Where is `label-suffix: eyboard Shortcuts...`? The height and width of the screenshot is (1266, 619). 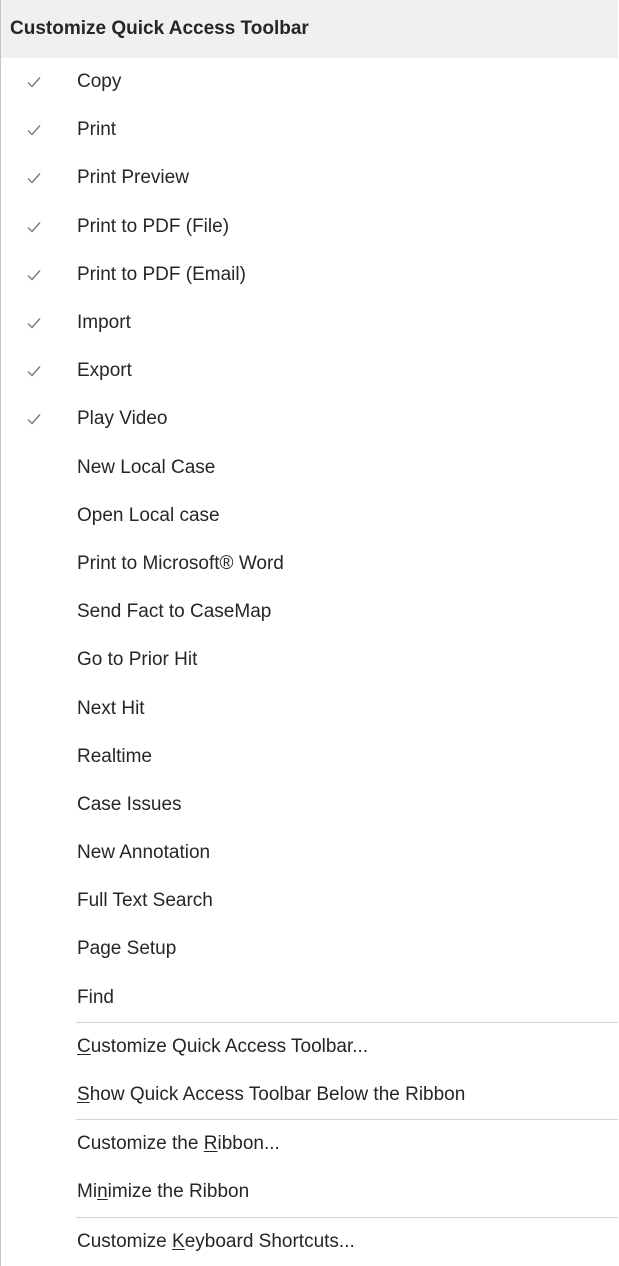 label-suffix: eyboard Shortcuts... is located at coordinates (269, 1241).